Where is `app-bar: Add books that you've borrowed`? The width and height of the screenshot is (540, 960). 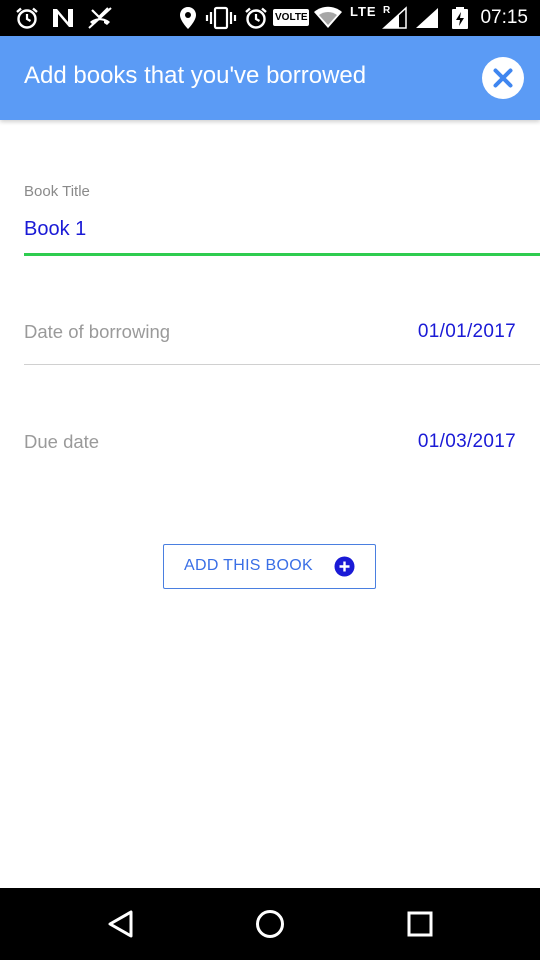
app-bar: Add books that you've borrowed is located at coordinates (270, 78).